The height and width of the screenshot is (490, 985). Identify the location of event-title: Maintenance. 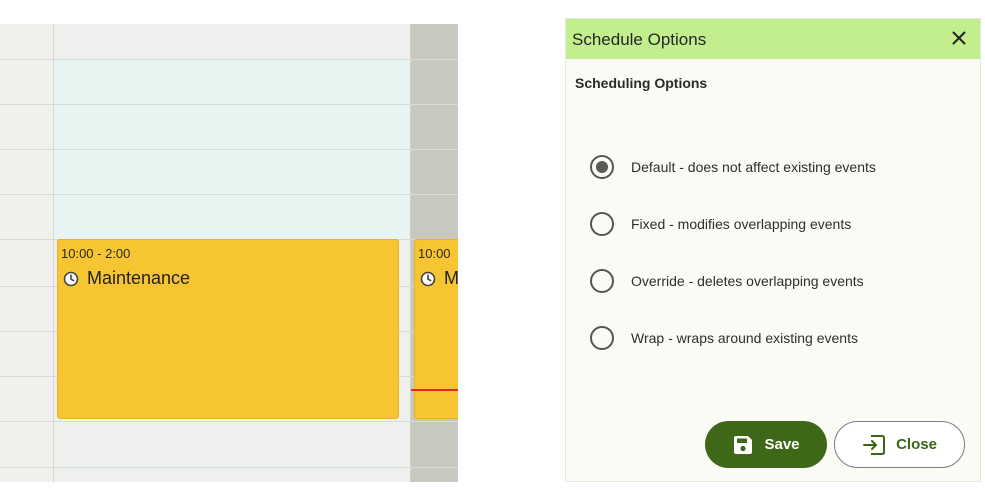
(139, 278).